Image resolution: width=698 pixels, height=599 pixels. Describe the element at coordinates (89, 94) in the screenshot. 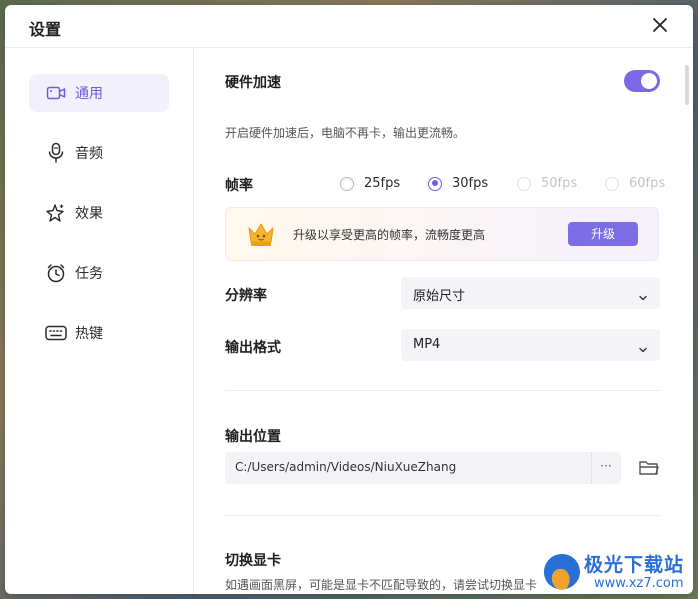

I see `sidebar-item-label: 通用` at that location.